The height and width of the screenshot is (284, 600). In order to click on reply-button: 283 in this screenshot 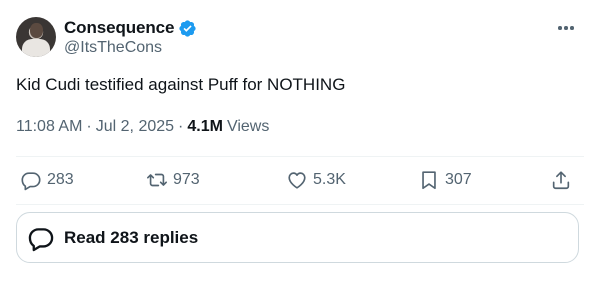, I will do `click(47, 180)`.